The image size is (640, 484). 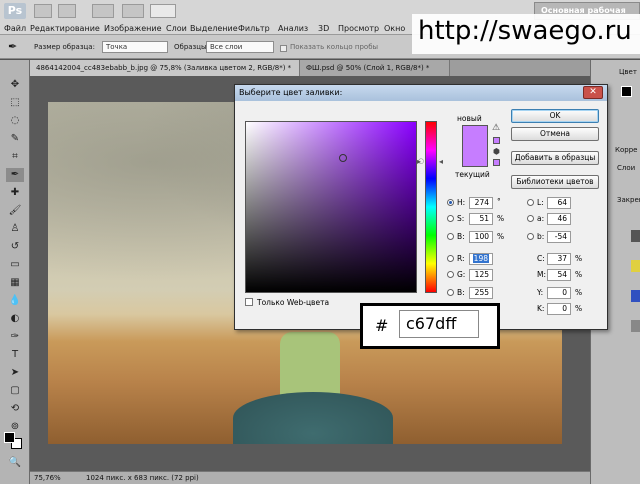 I want to click on a-field: 46, so click(x=559, y=219).